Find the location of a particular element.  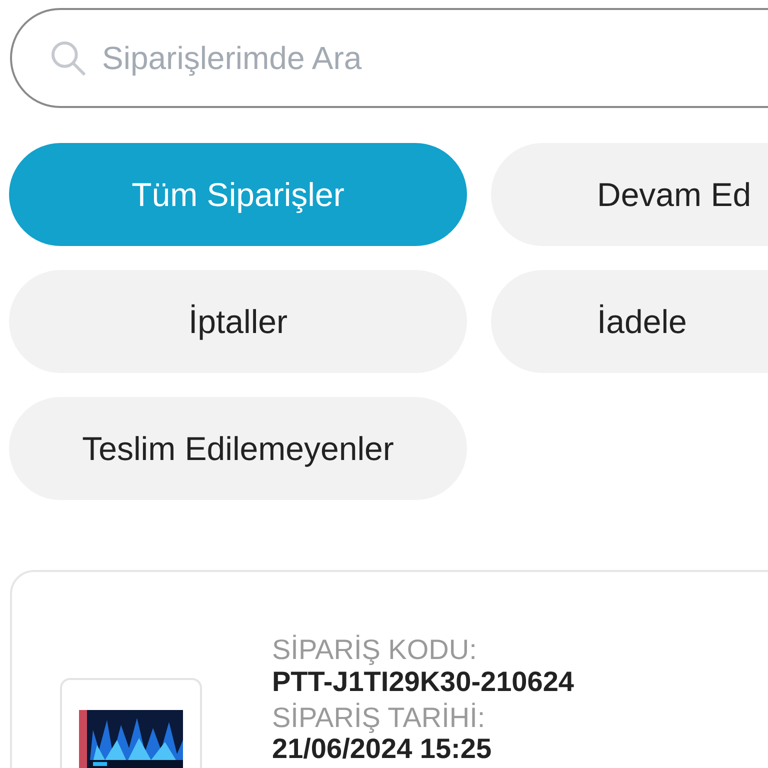

order-date-label: SİPARİŞ TARİHİ: is located at coordinates (379, 718).